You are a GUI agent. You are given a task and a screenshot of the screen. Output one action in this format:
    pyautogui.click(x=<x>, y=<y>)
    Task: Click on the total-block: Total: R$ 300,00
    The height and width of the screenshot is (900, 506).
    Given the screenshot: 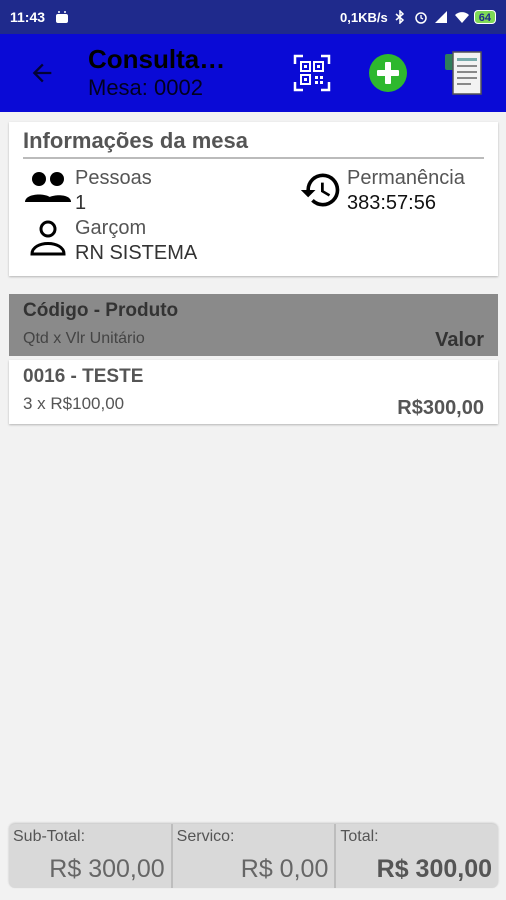 What is the action you would take?
    pyautogui.click(x=416, y=856)
    